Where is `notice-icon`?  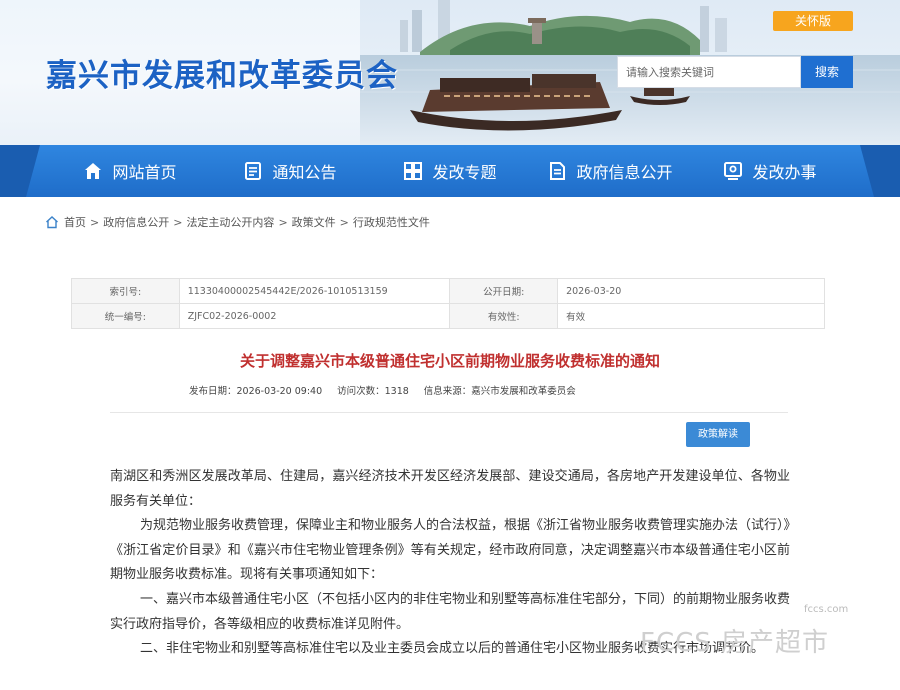 notice-icon is located at coordinates (253, 171).